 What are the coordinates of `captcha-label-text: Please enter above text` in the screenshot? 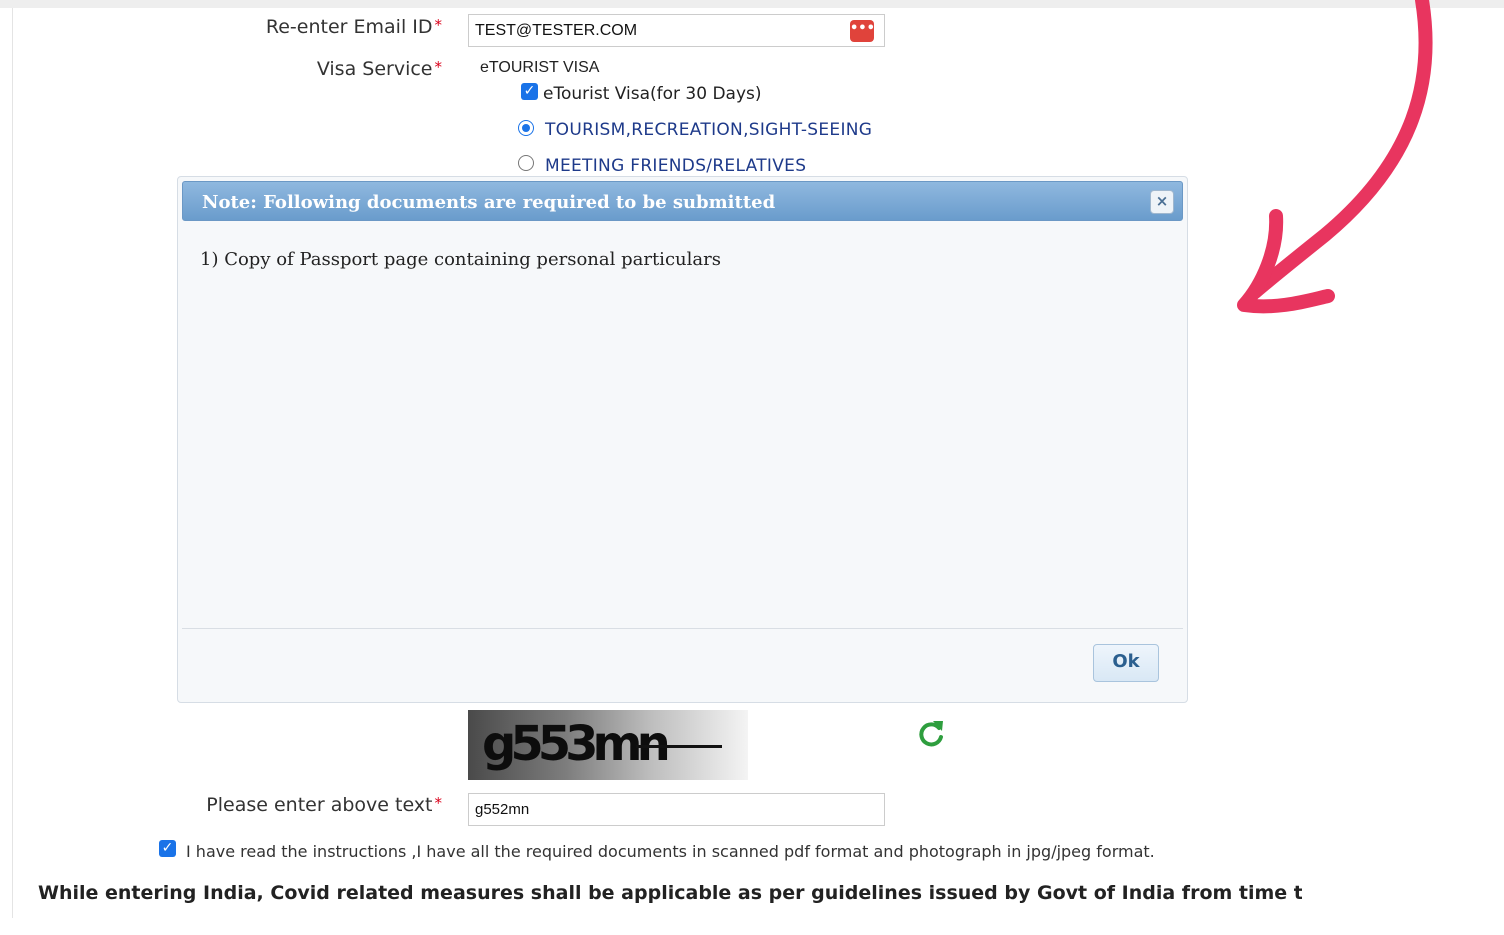 It's located at (319, 805).